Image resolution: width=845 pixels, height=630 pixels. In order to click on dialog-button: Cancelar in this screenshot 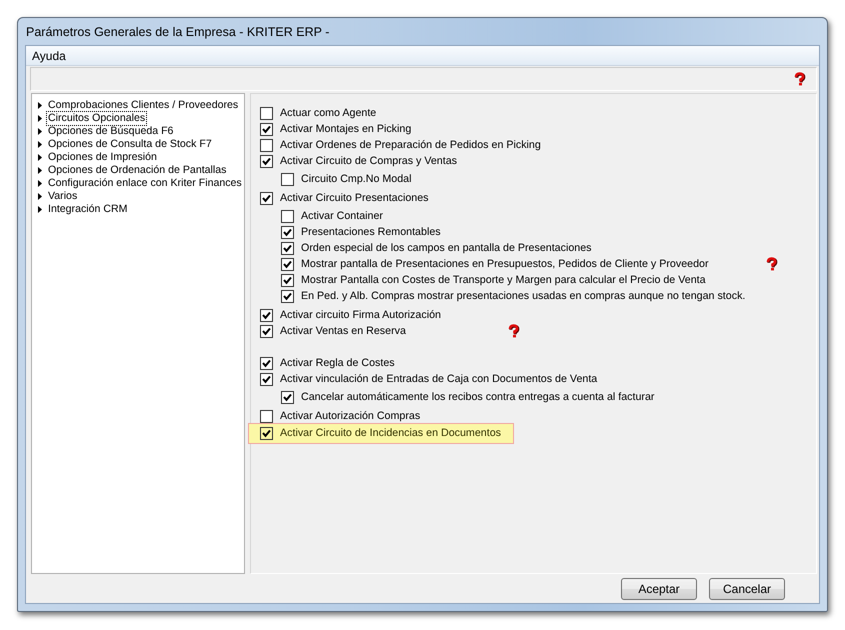, I will do `click(747, 589)`.